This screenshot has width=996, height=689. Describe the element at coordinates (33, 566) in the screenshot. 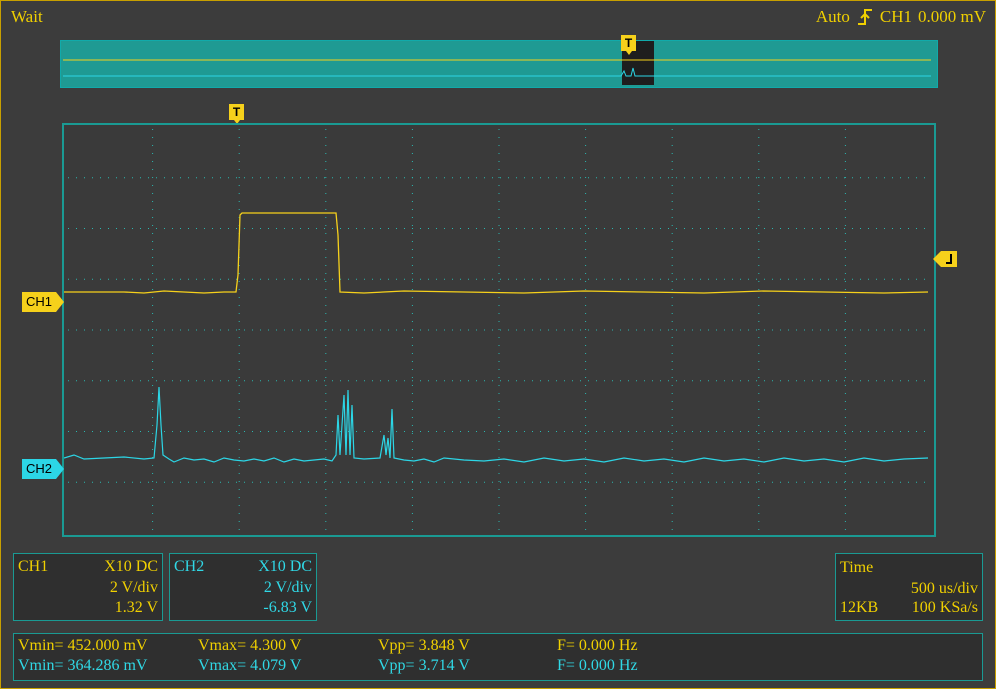

I see `ch1-name: CH1` at that location.